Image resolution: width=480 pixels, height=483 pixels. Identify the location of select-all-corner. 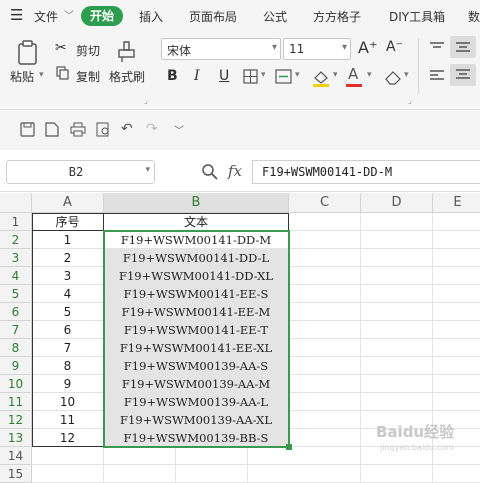
(16, 203).